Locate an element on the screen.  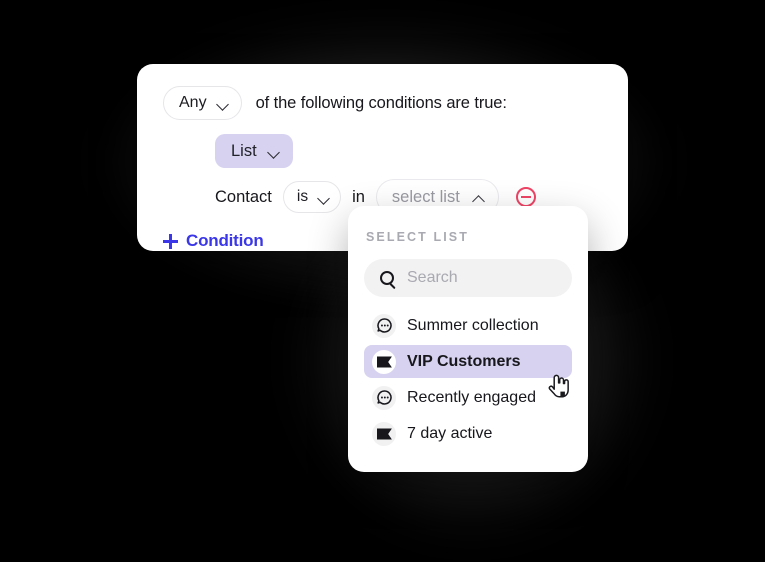
search-icon is located at coordinates (387, 278).